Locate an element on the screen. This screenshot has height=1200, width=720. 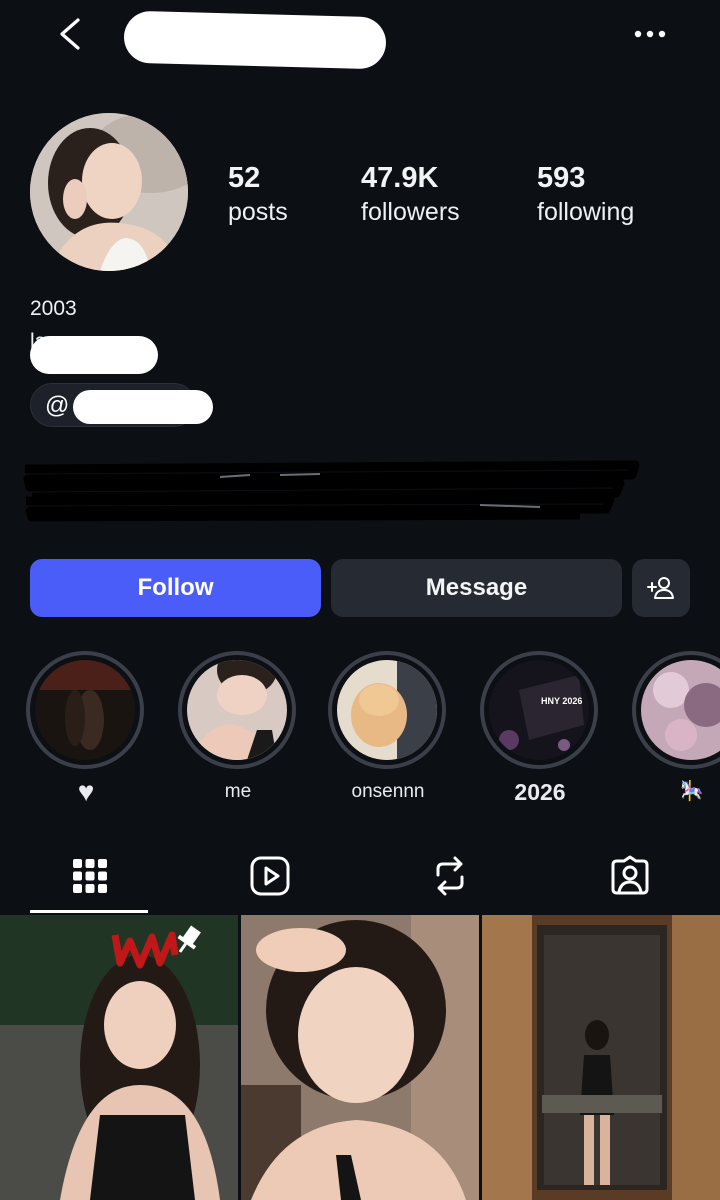
active-tab-indicator is located at coordinates (89, 911).